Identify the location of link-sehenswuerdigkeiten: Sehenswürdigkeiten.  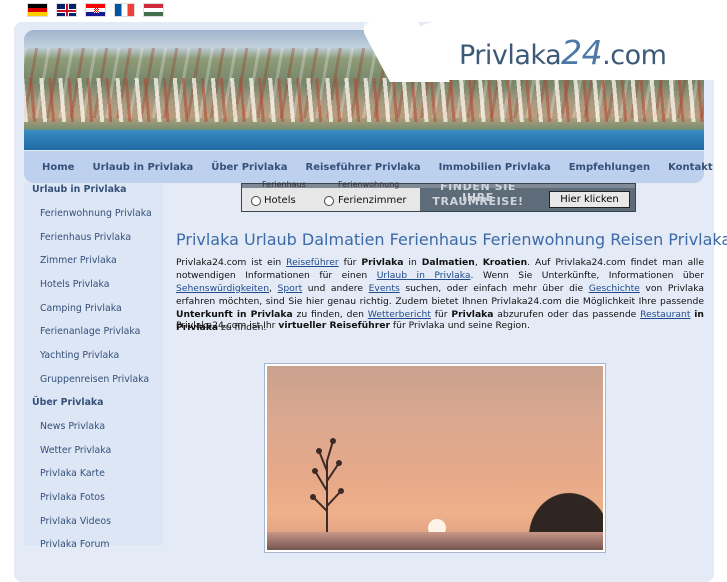
(222, 288).